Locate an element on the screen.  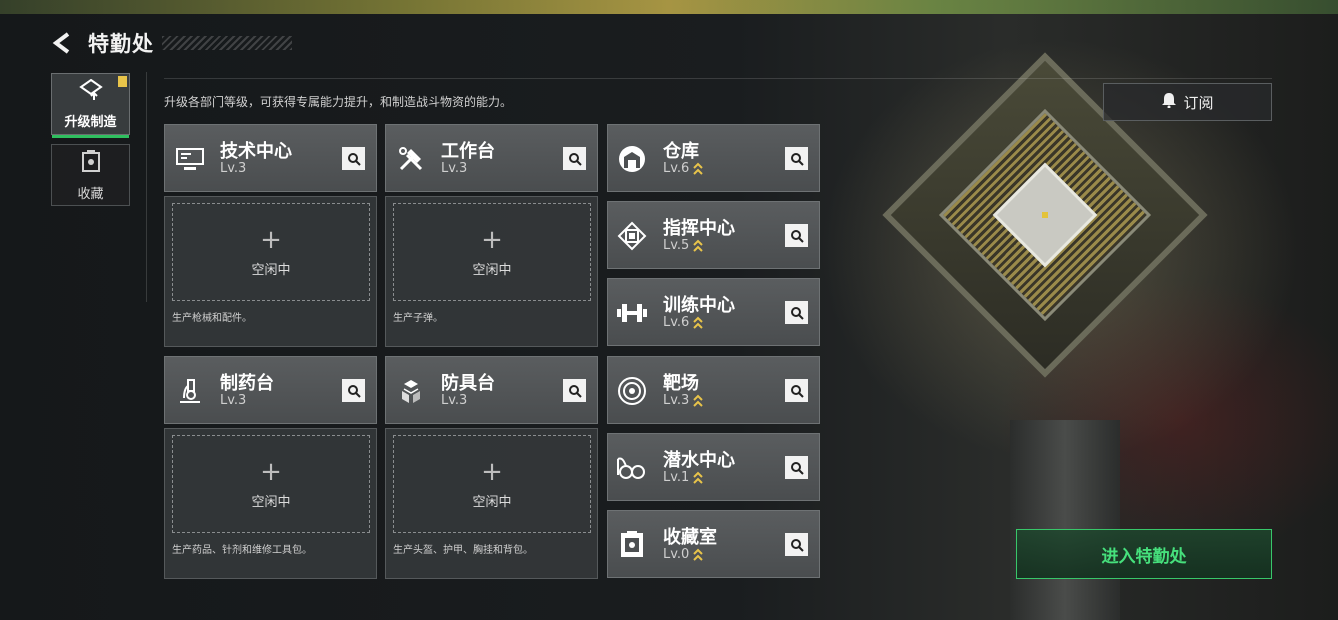
card-body: + 空闲中 生产枪械和配件。 is located at coordinates (270, 271).